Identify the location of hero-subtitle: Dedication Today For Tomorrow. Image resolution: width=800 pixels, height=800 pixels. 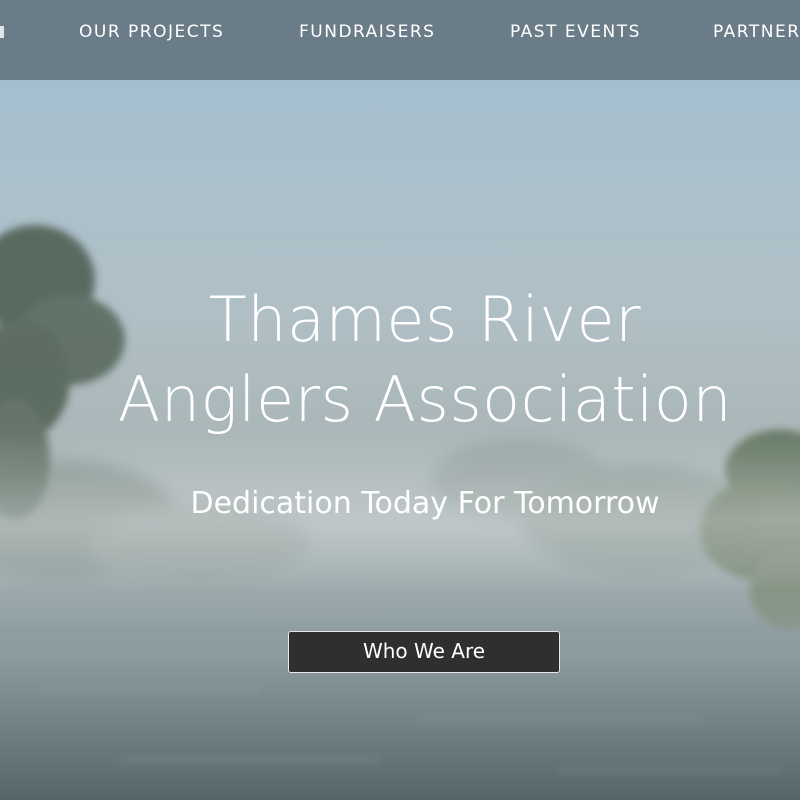
(425, 503).